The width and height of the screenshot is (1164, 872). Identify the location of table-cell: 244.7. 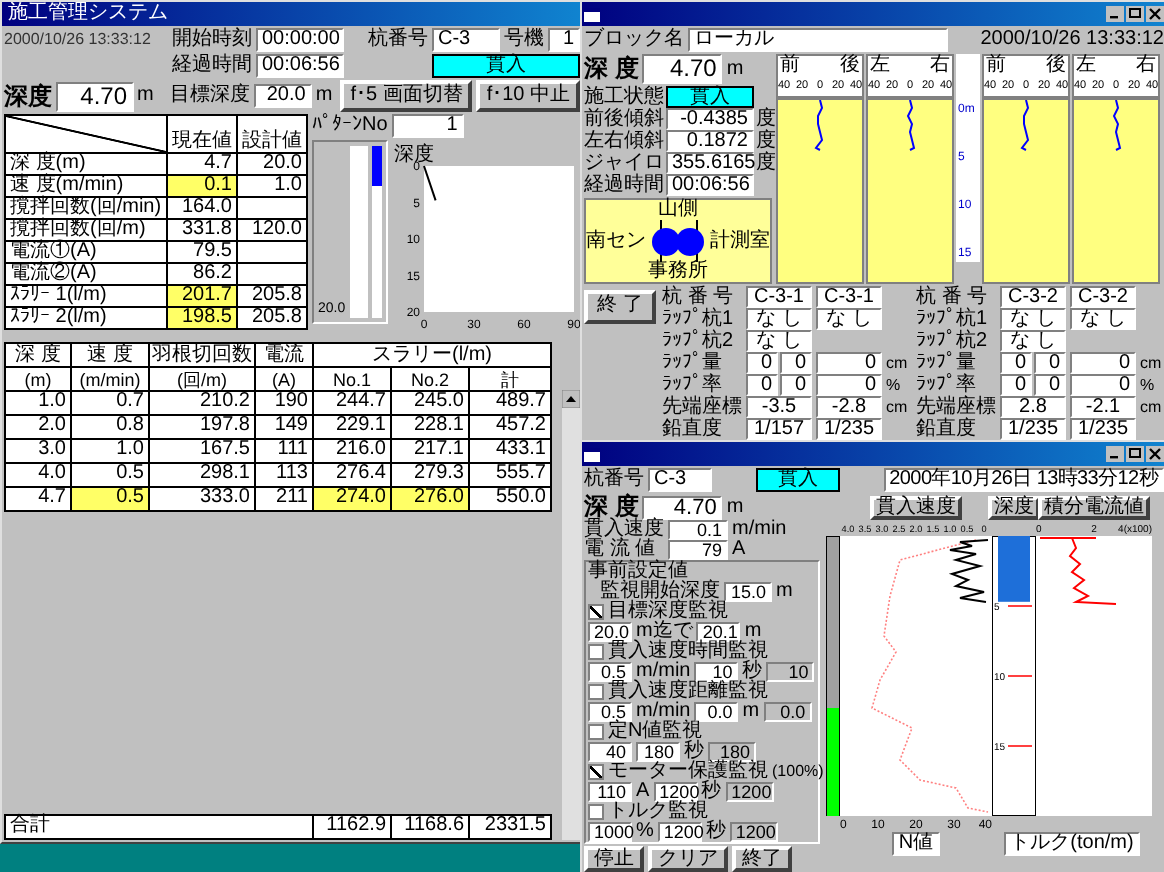
(352, 403).